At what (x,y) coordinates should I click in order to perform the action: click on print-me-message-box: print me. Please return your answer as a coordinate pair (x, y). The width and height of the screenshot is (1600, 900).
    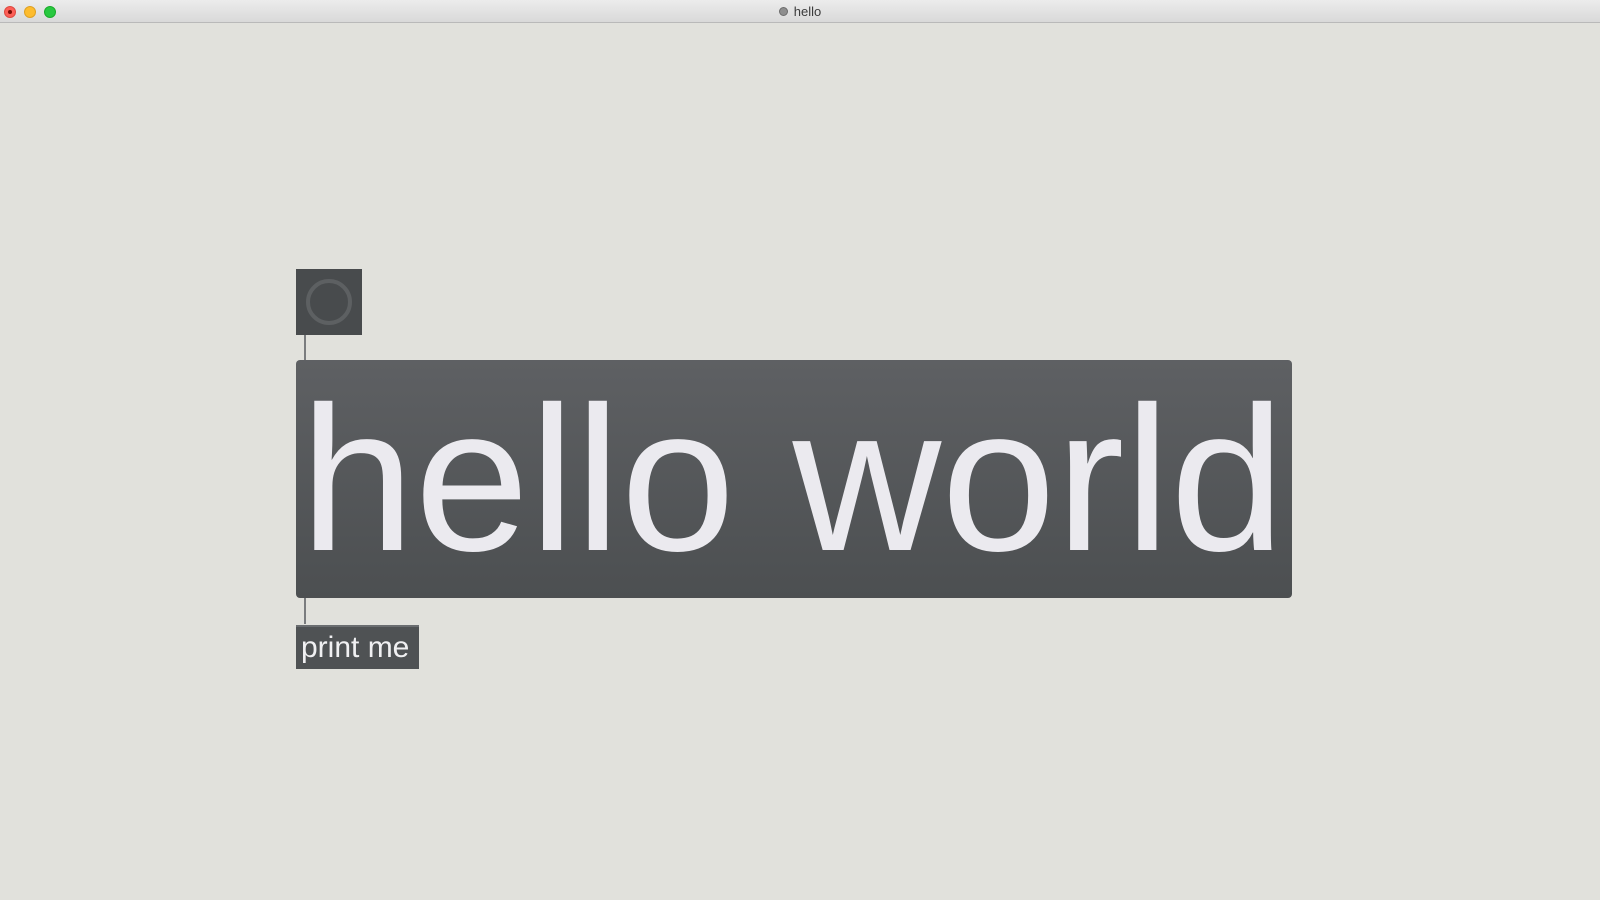
    Looking at the image, I should click on (357, 647).